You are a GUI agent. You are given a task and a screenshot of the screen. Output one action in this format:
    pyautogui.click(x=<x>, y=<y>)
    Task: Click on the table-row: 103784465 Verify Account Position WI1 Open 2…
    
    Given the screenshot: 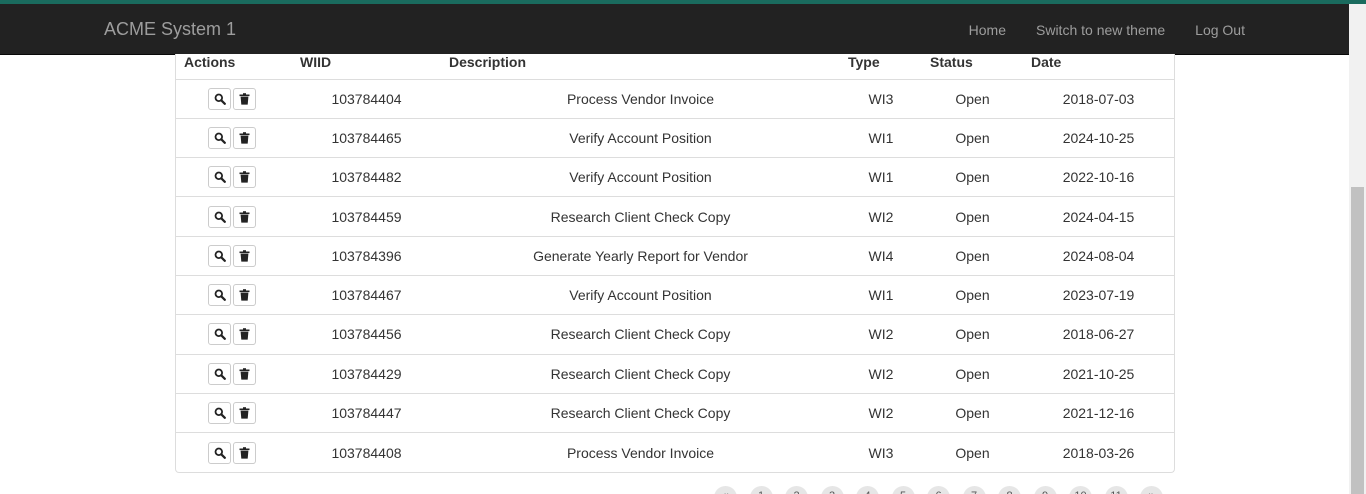 What is the action you would take?
    pyautogui.click(x=675, y=138)
    